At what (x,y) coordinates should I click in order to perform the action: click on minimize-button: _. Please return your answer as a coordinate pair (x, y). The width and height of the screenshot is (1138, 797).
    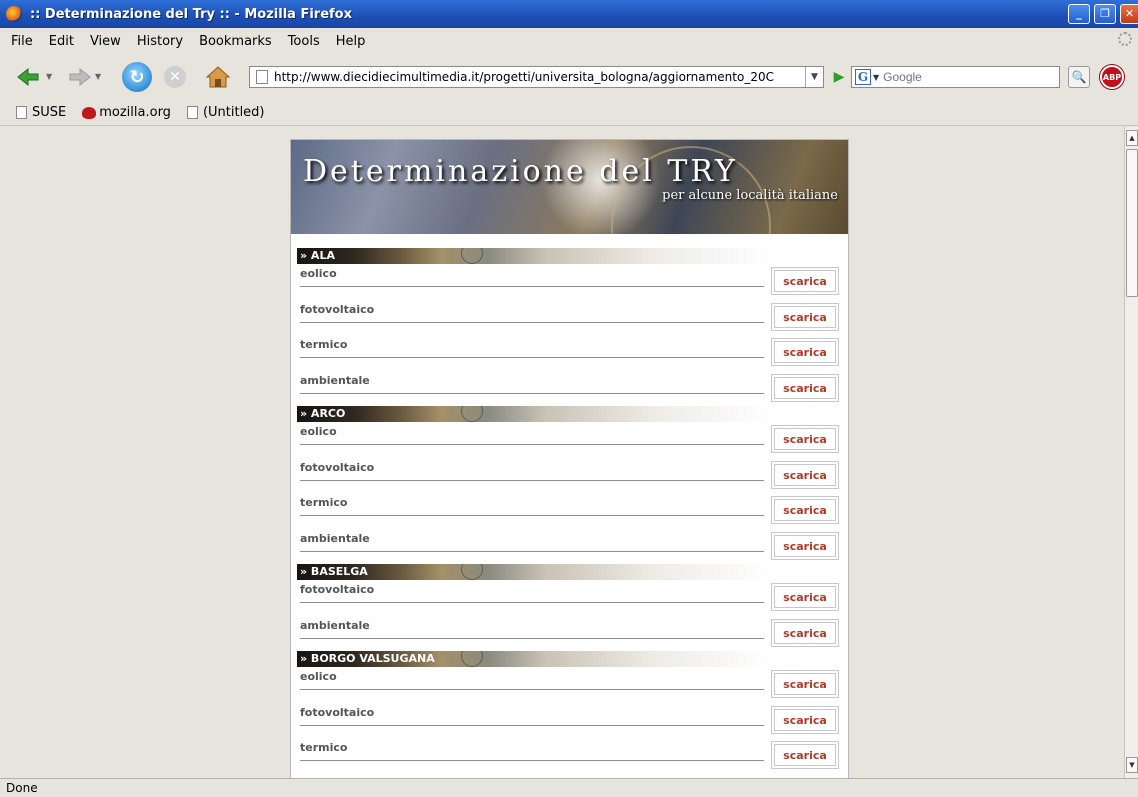
    Looking at the image, I should click on (1079, 14).